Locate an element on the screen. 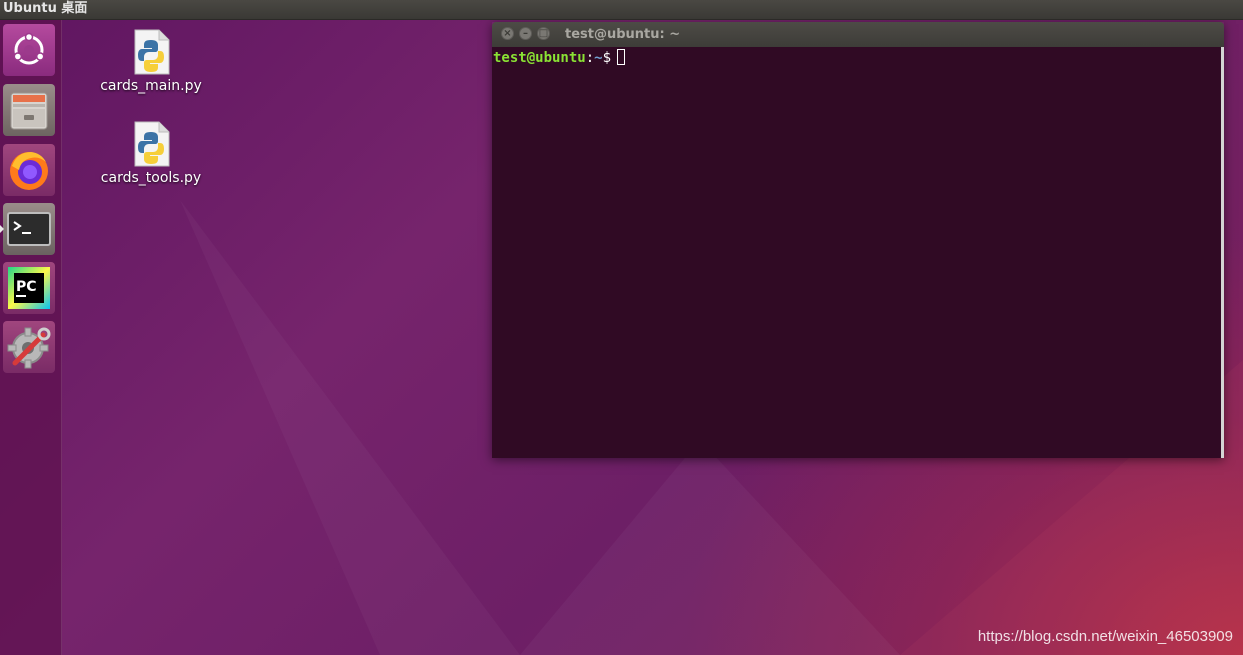 Image resolution: width=1243 pixels, height=655 pixels. terminal-title: test@ubuntu: ~ is located at coordinates (623, 34).